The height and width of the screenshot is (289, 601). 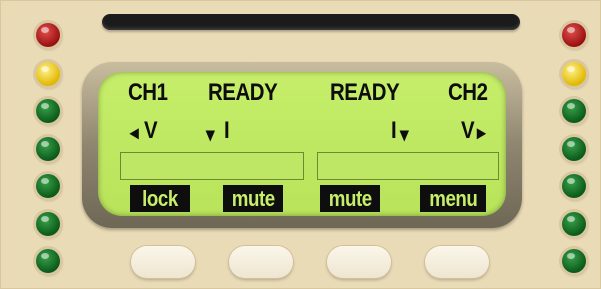 I want to click on softkey-menu: menu, so click(x=453, y=198).